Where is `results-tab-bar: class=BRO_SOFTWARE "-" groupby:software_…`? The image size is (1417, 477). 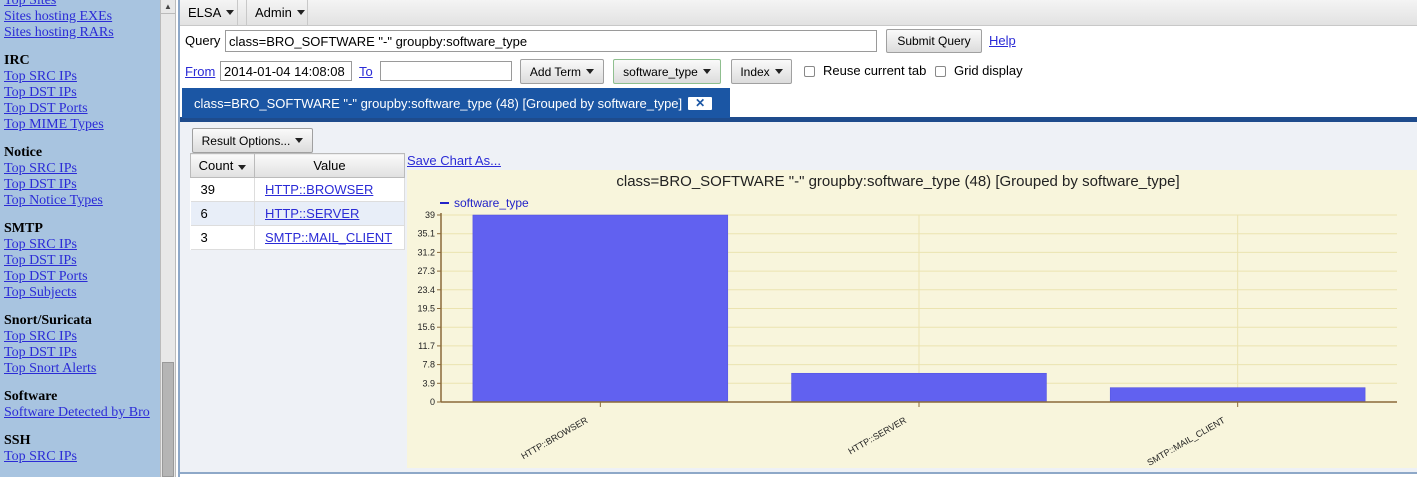 results-tab-bar: class=BRO_SOFTWARE "-" groupby:software_… is located at coordinates (798, 105).